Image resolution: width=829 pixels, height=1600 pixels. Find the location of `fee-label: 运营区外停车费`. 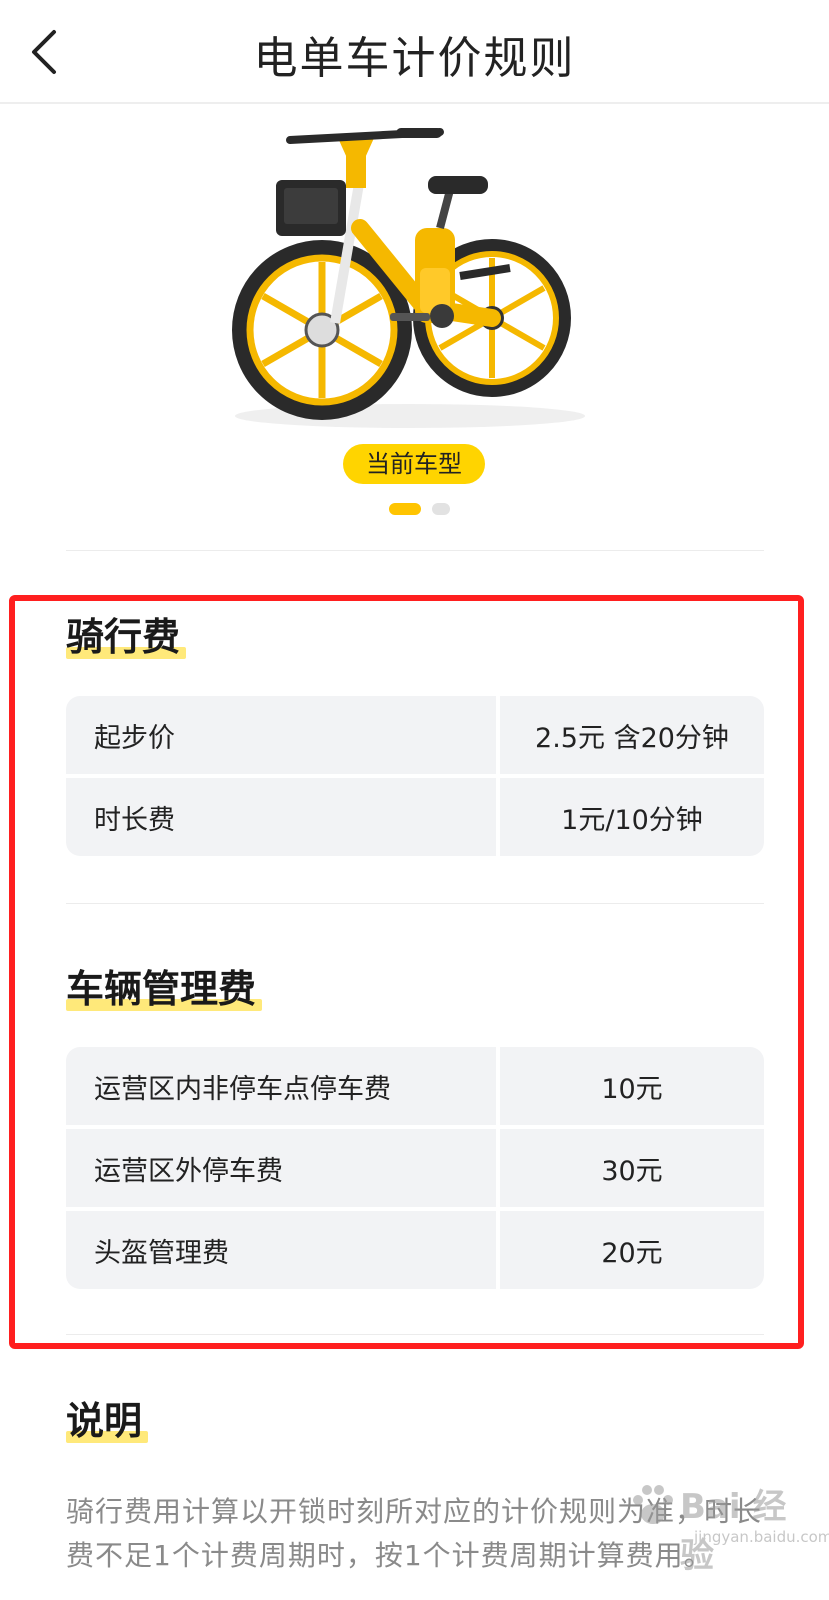

fee-label: 运营区外停车费 is located at coordinates (281, 1168).